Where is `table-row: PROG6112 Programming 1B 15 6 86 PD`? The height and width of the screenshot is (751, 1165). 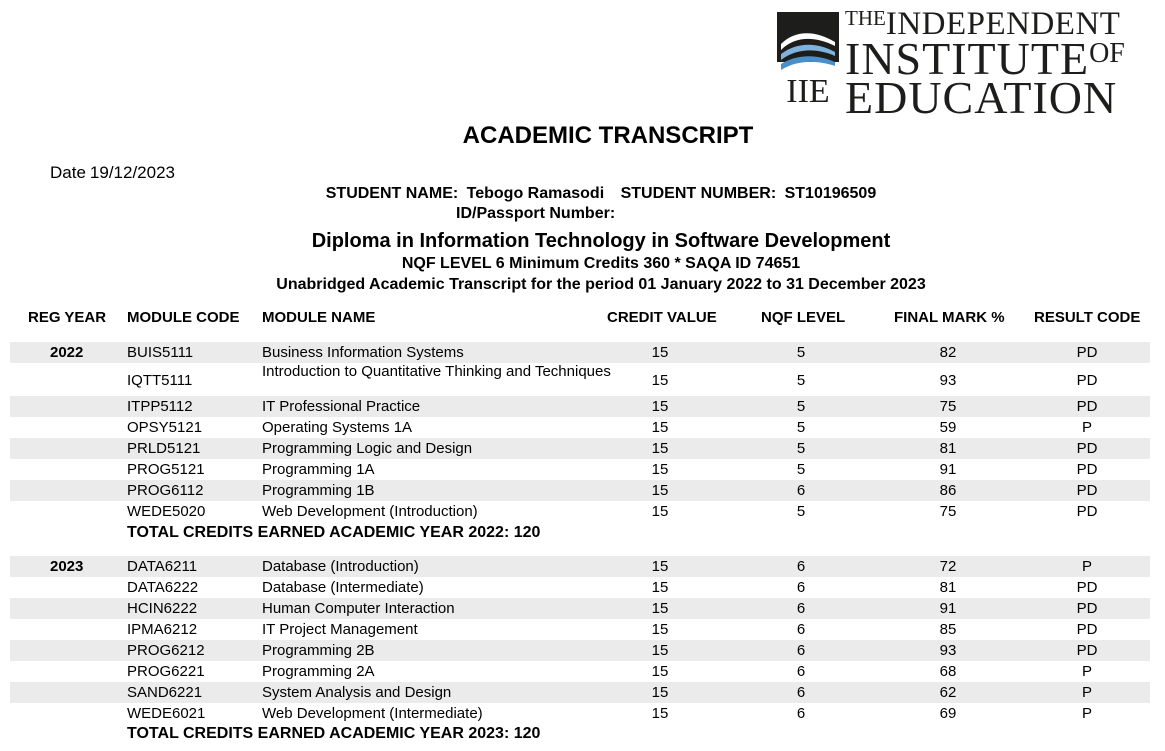
table-row: PROG6112 Programming 1B 15 6 86 PD is located at coordinates (580, 490).